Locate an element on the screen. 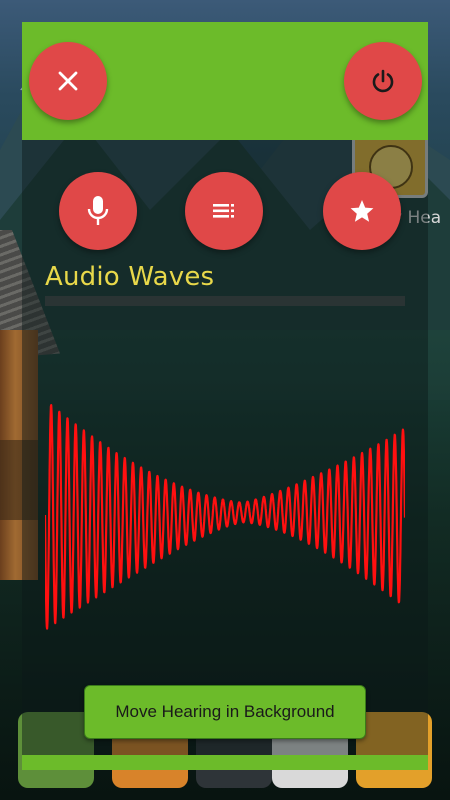 The image size is (450, 800). favorite-button is located at coordinates (362, 211).